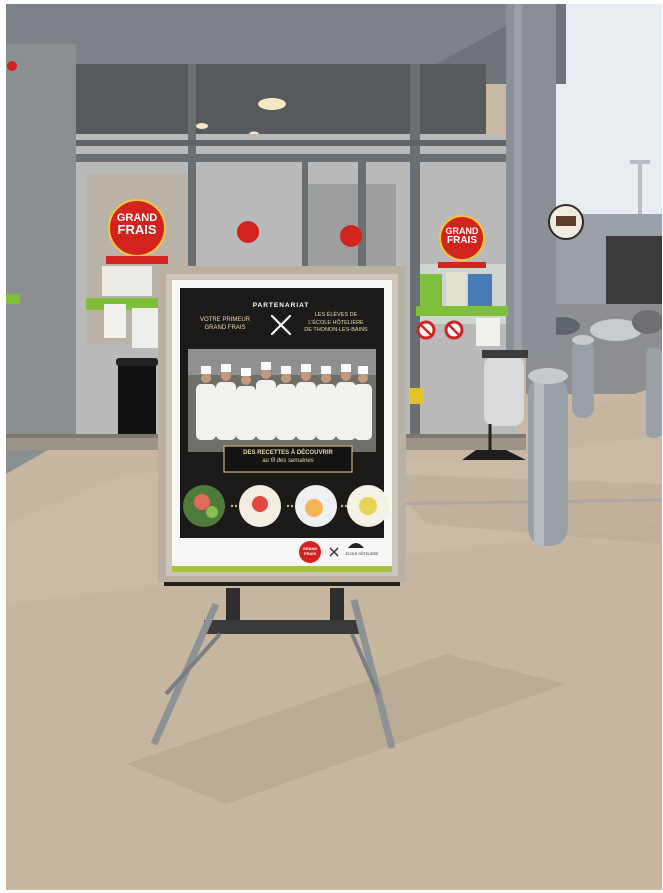  Describe the element at coordinates (225, 328) in the screenshot. I see `left-line-2: GRAND FRAIS` at that location.